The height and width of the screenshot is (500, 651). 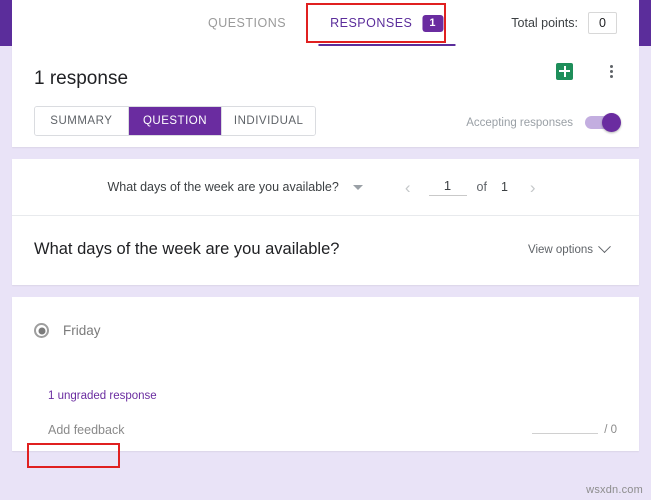 I want to click on total-points: Total points: 0, so click(x=564, y=23).